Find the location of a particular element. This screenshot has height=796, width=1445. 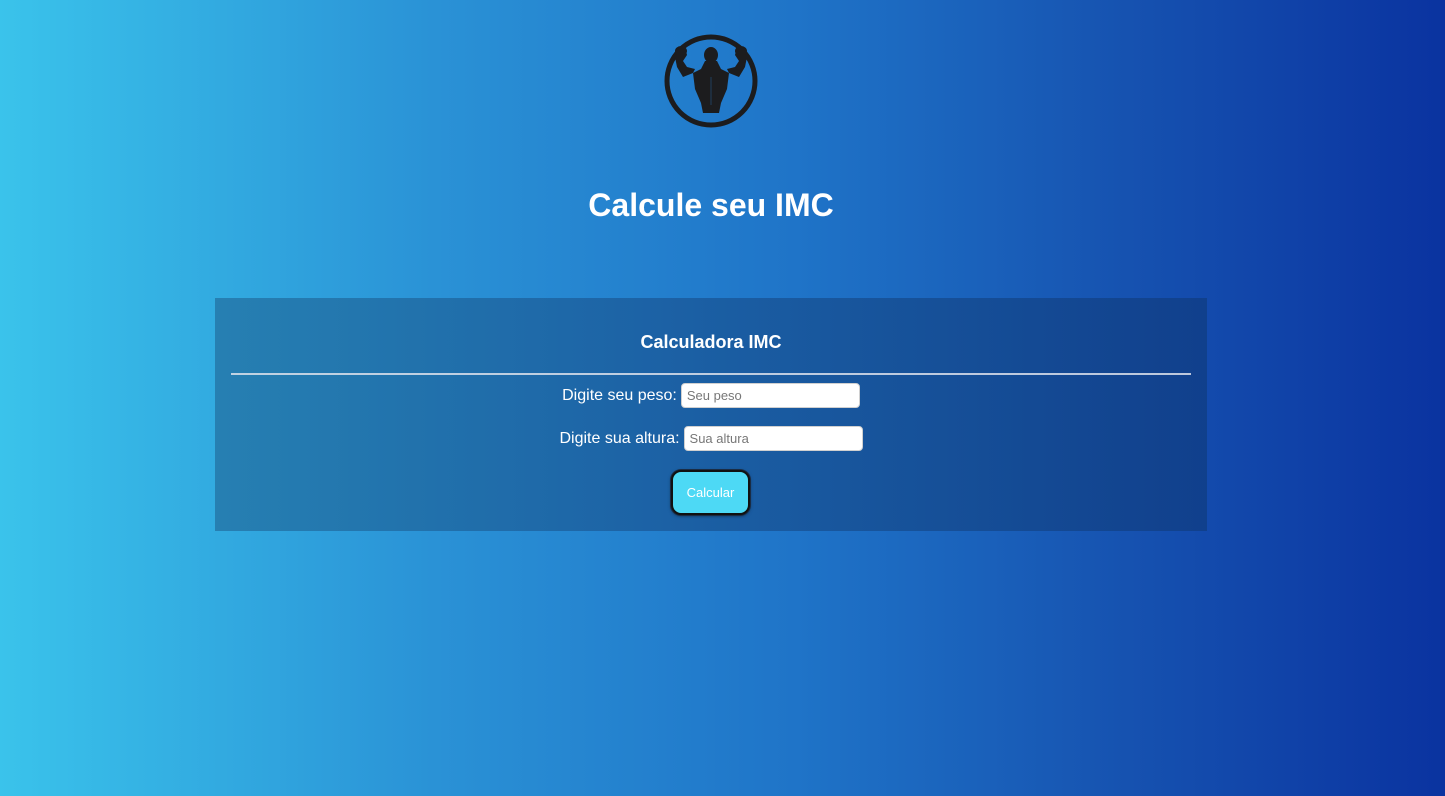

weight-row: Digite seu peso: is located at coordinates (711, 395).